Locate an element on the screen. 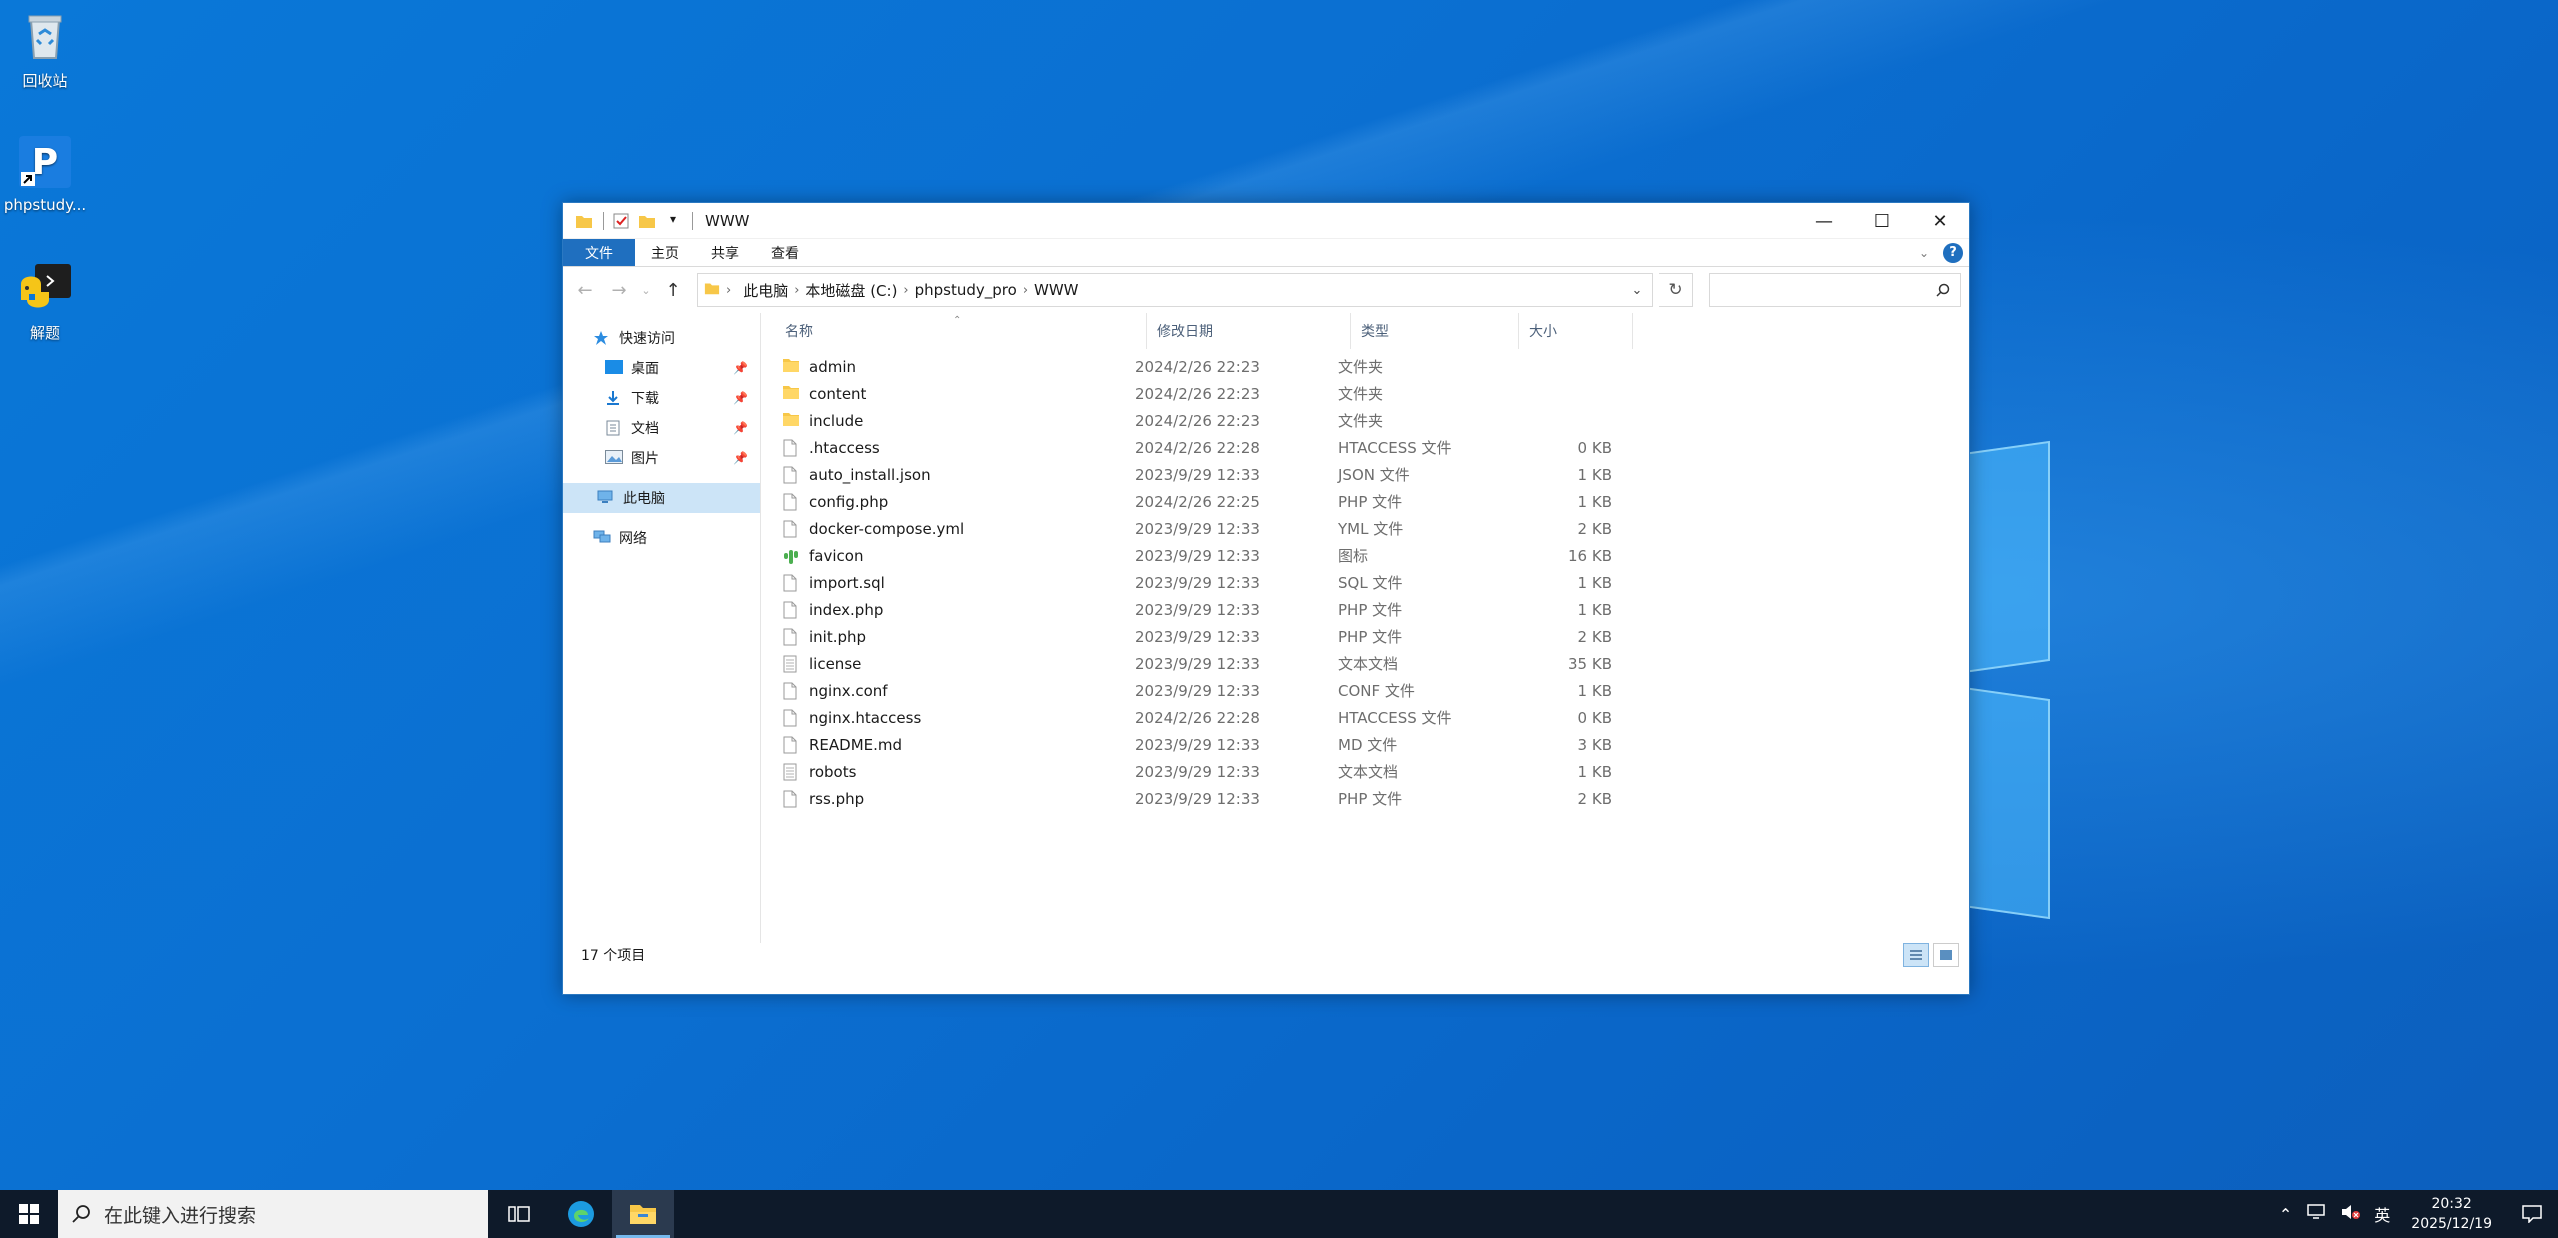 The image size is (2558, 1238). help-icon: ? is located at coordinates (1953, 252).